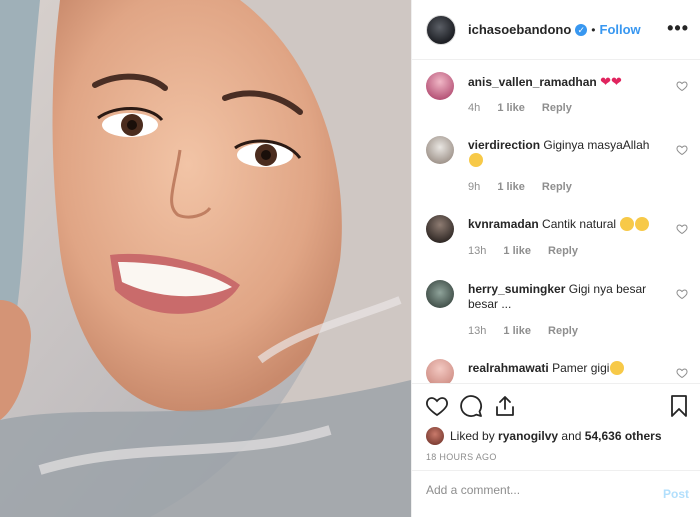 This screenshot has width=700, height=517. What do you see at coordinates (563, 153) in the screenshot?
I see `comment-text: vierdirection Giginya masyaAllah` at bounding box center [563, 153].